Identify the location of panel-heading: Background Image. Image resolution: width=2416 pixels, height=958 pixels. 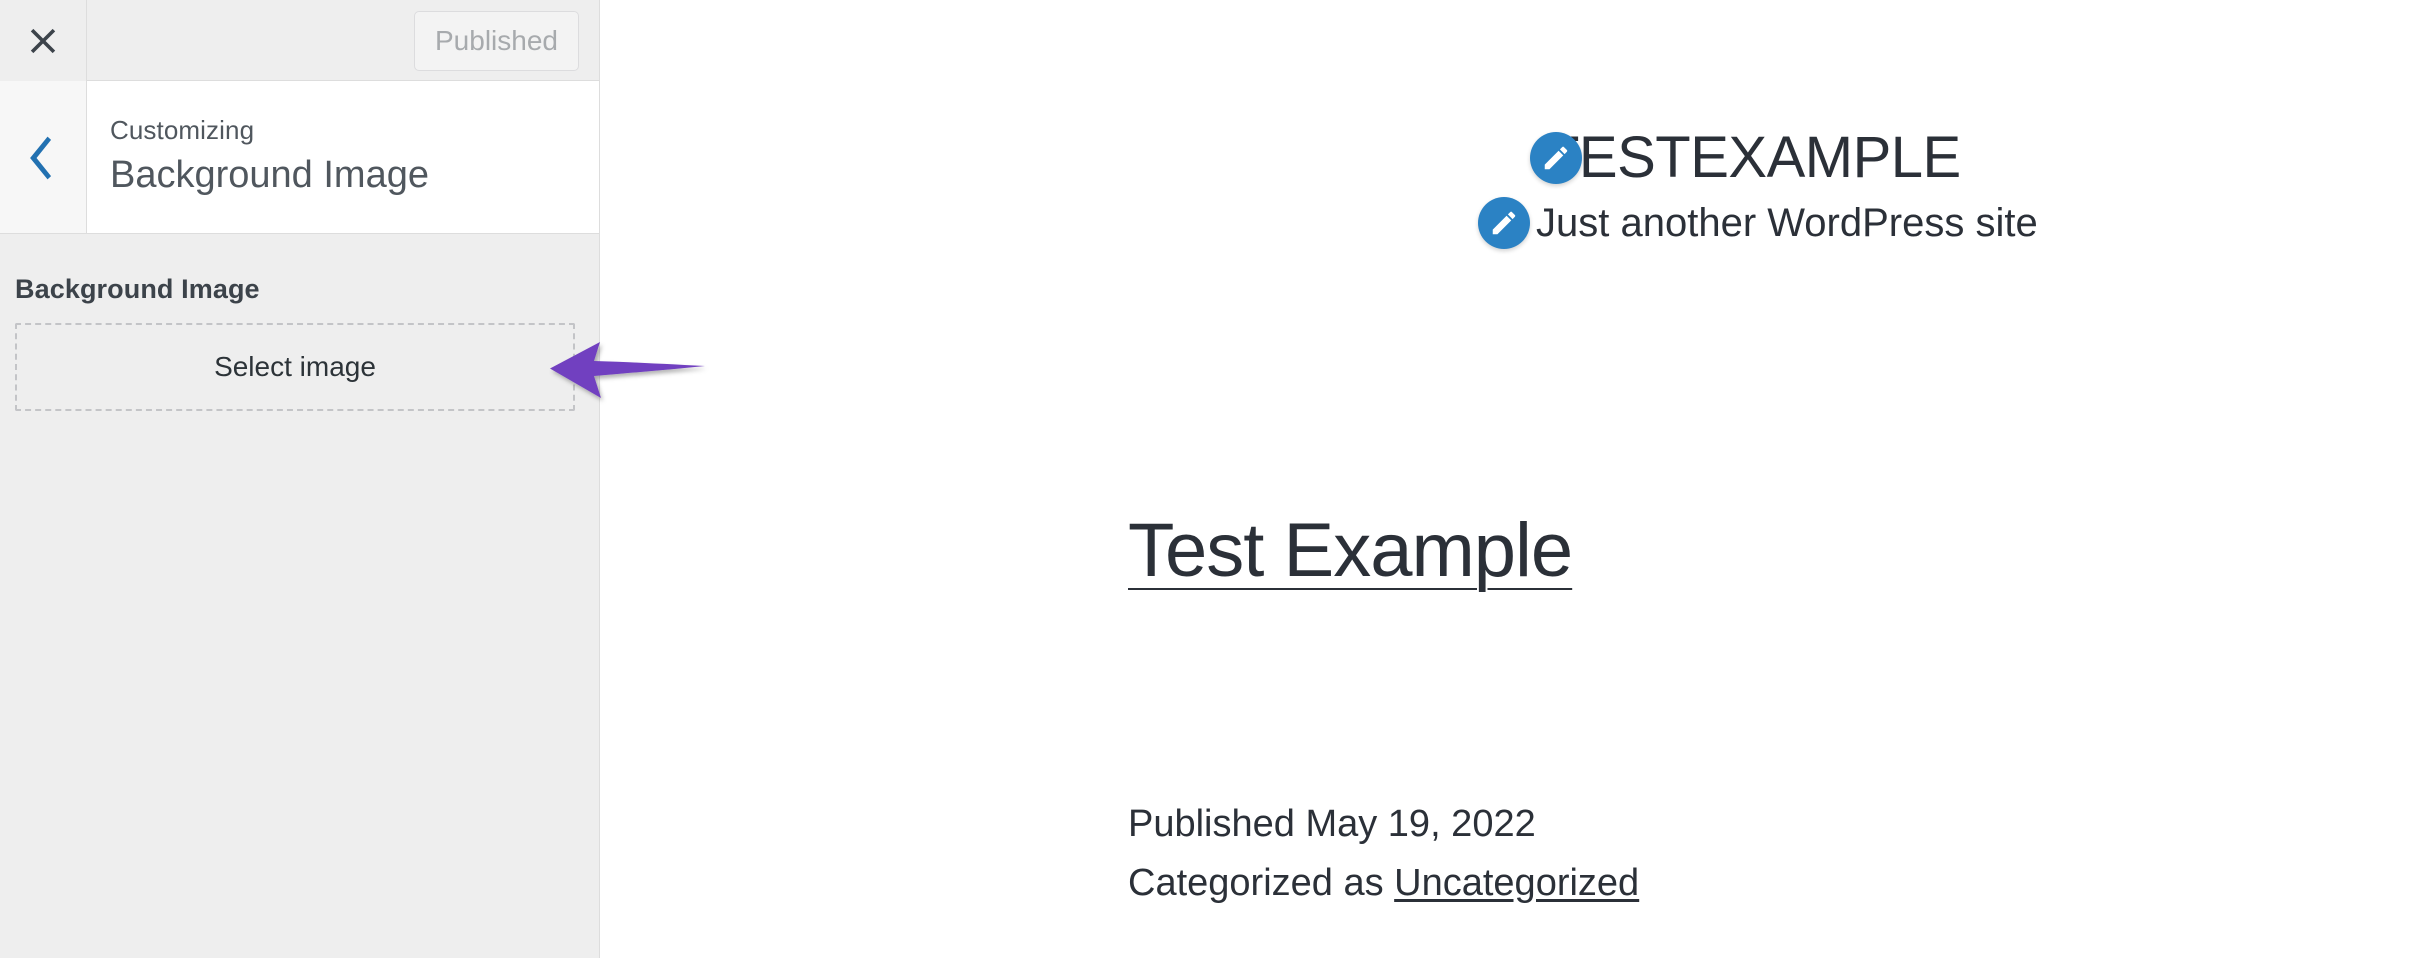
(269, 174).